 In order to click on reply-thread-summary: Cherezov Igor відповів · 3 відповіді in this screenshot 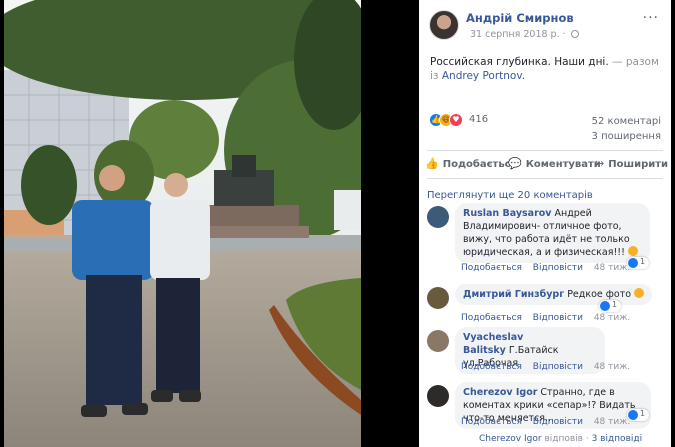, I will do `click(560, 439)`.